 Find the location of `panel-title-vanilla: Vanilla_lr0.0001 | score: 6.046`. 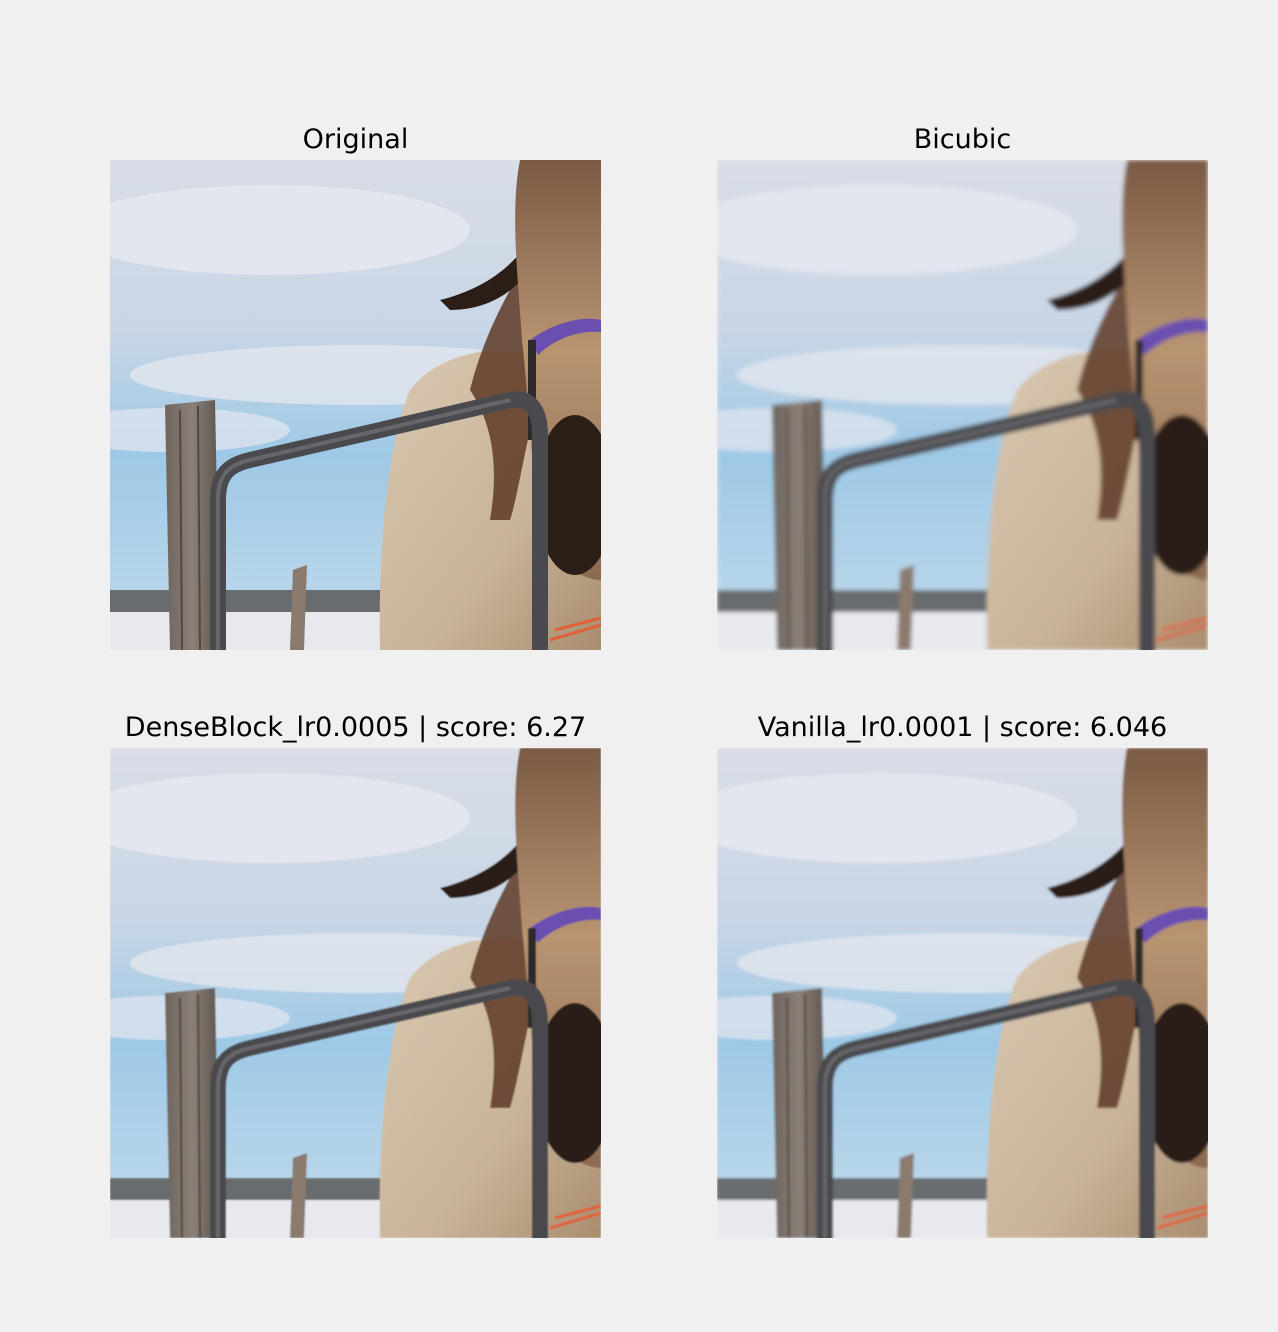

panel-title-vanilla: Vanilla_lr0.0001 | score: 6.046 is located at coordinates (962, 727).